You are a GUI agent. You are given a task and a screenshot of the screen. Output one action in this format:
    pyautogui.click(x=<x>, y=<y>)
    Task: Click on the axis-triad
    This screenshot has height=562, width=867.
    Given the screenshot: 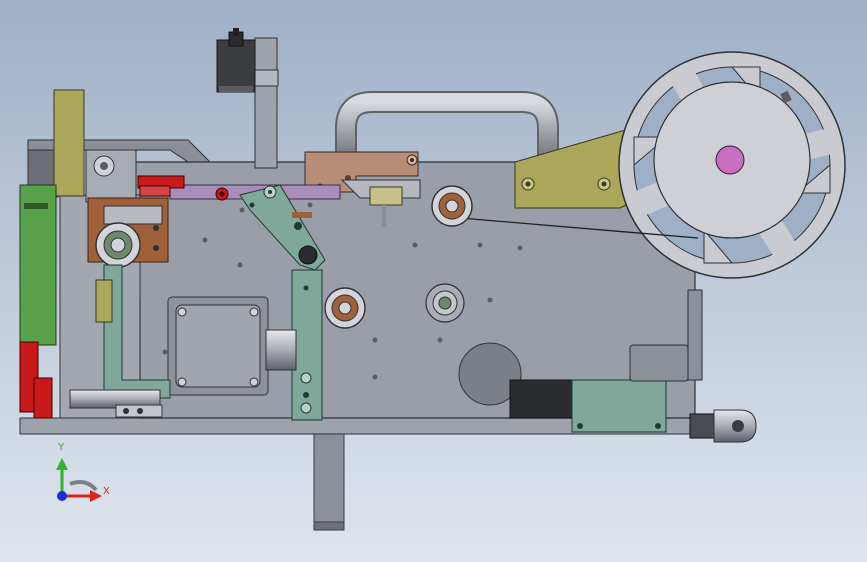 What is the action you would take?
    pyautogui.click(x=79, y=480)
    